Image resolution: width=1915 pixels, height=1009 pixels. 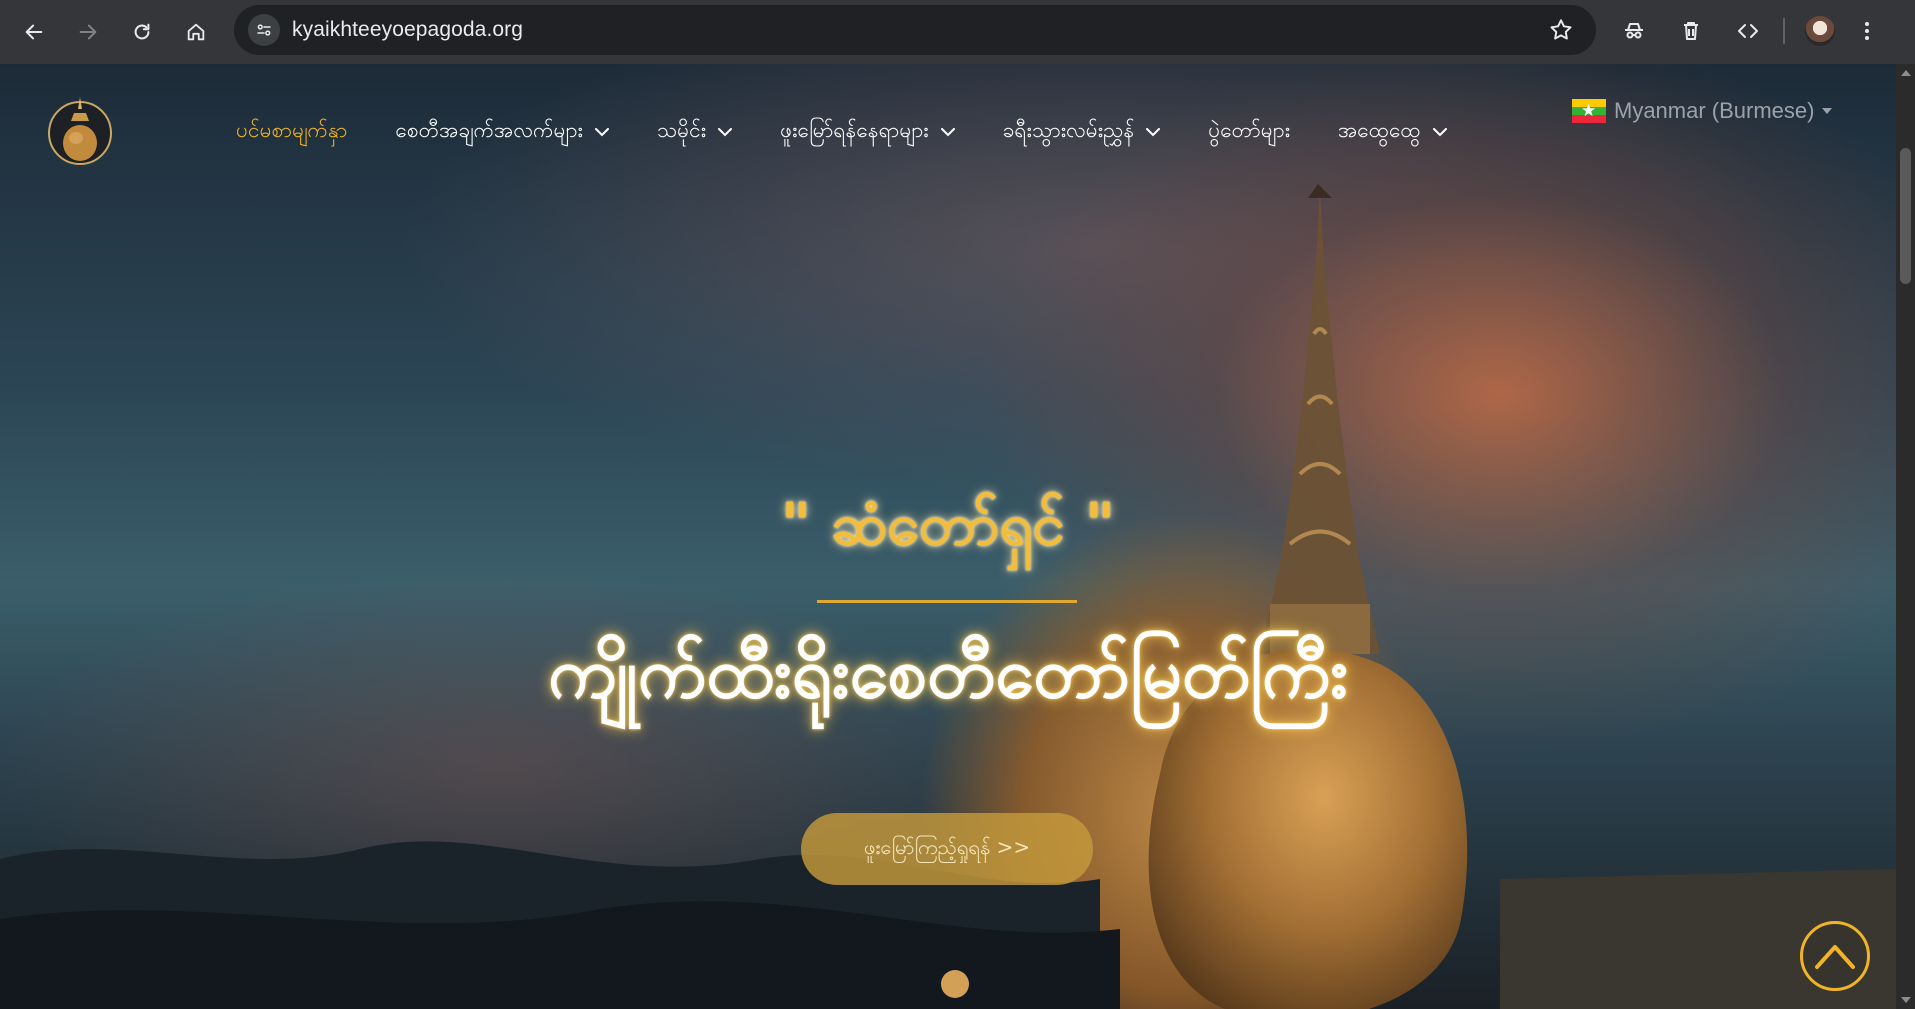 I want to click on home-icon, so click(x=196, y=32).